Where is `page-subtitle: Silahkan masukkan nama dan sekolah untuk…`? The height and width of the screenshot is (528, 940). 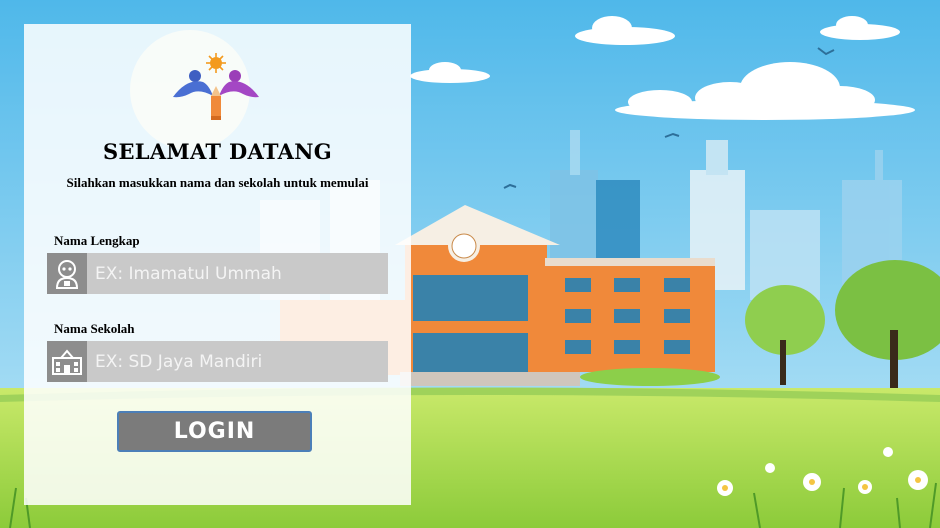 page-subtitle: Silahkan masukkan nama dan sekolah untuk… is located at coordinates (217, 182).